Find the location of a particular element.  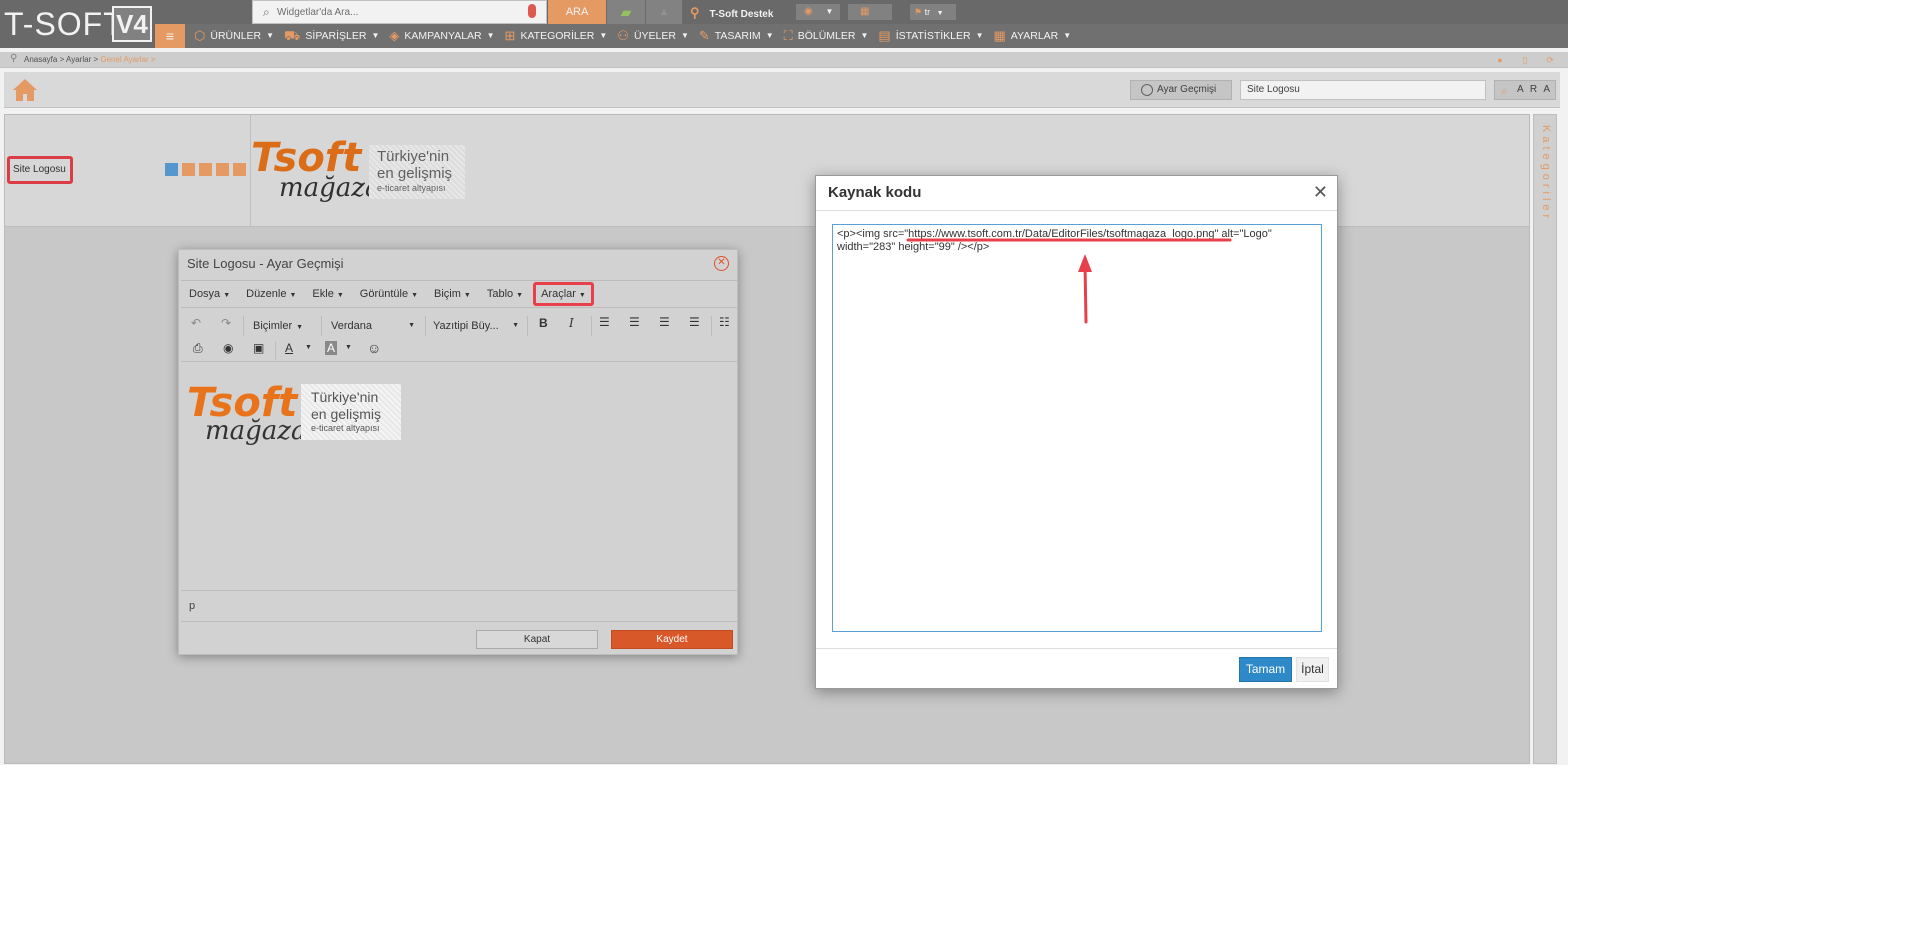

breadcrumb-path: Anasayfa > Ayarlar > is located at coordinates (62, 59).